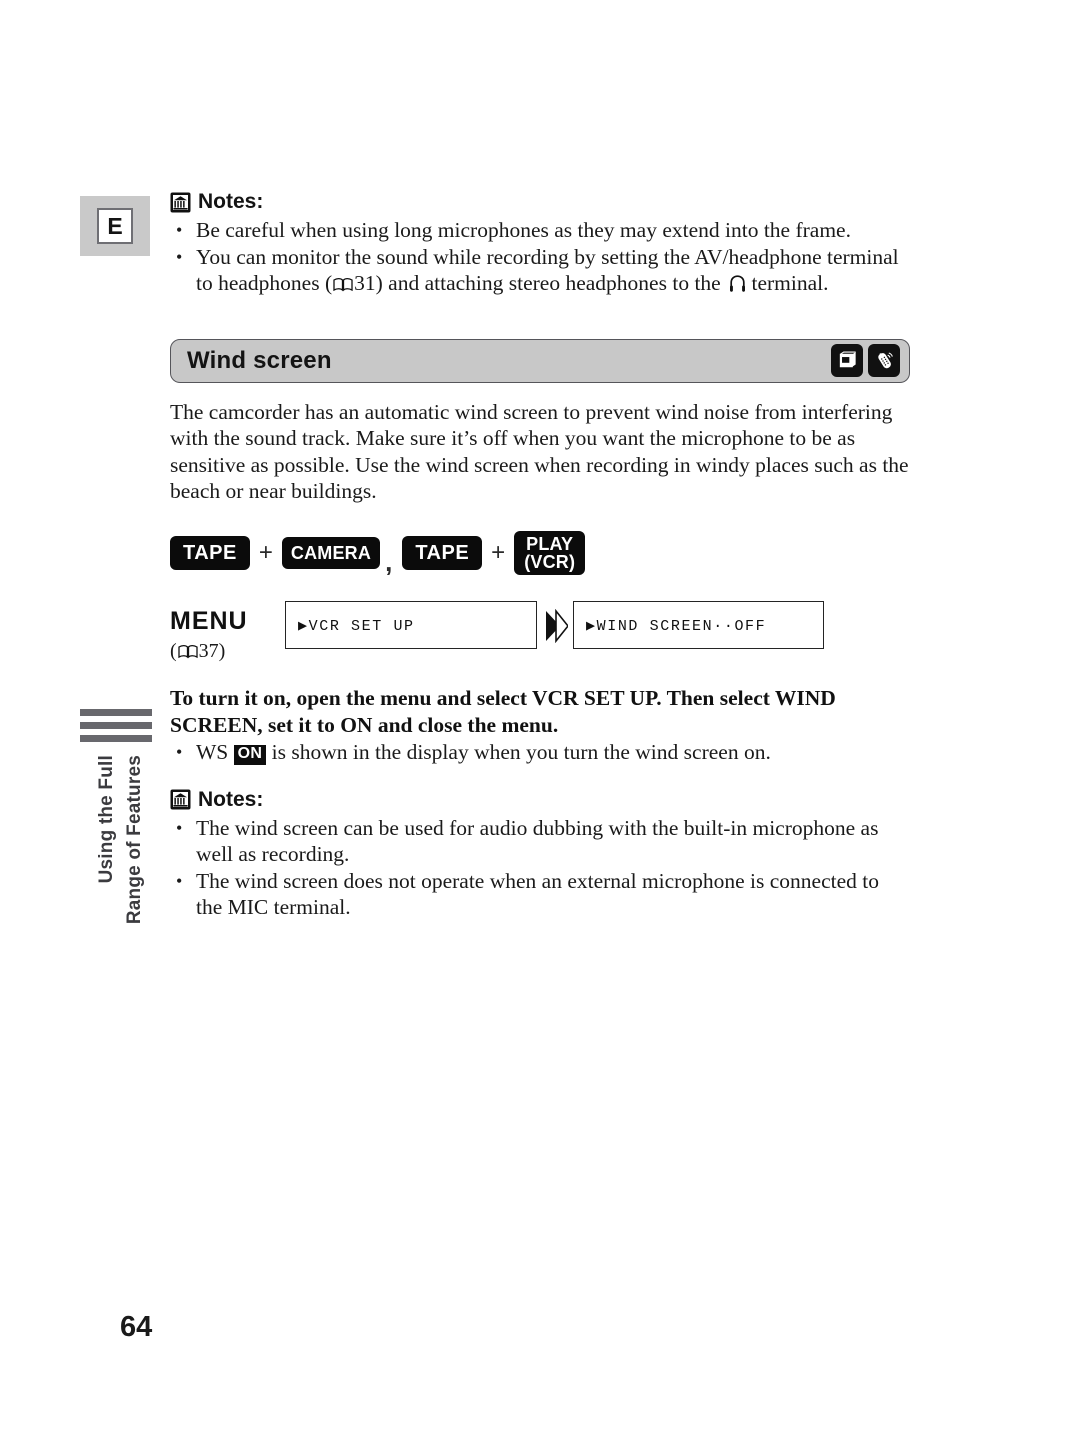  I want to click on page-title: Wind screen, so click(259, 360).